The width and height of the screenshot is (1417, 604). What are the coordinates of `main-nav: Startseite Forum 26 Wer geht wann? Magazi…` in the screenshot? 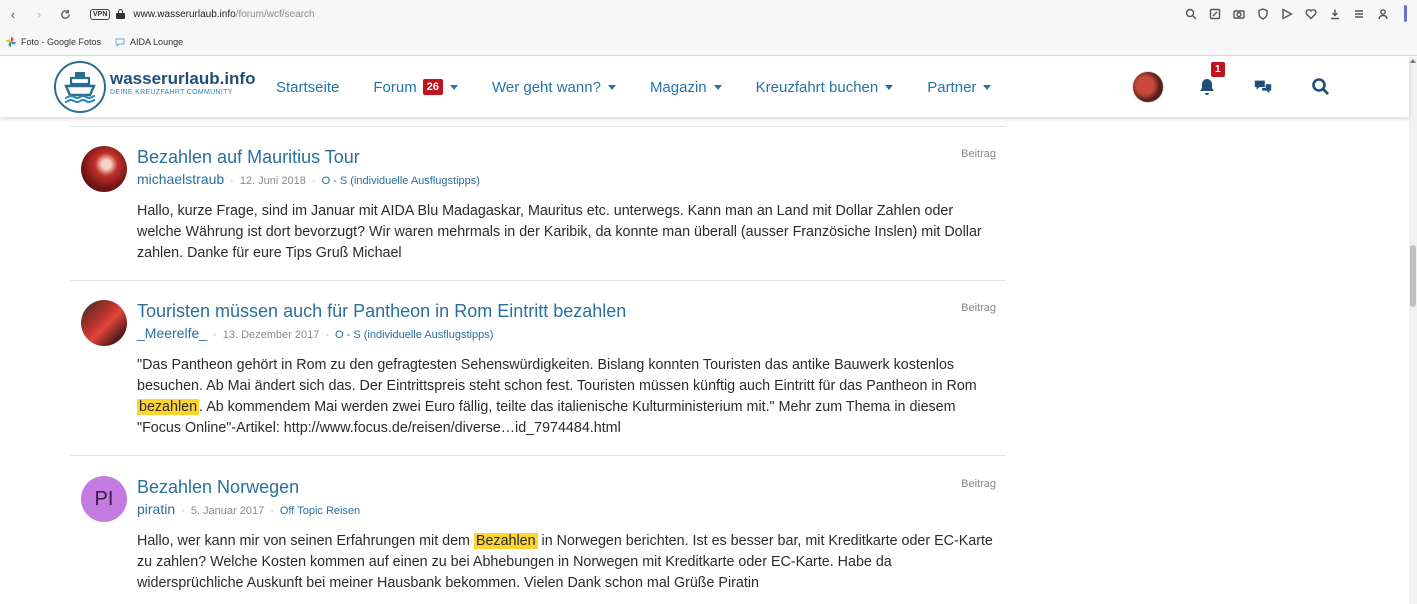 It's located at (650, 87).